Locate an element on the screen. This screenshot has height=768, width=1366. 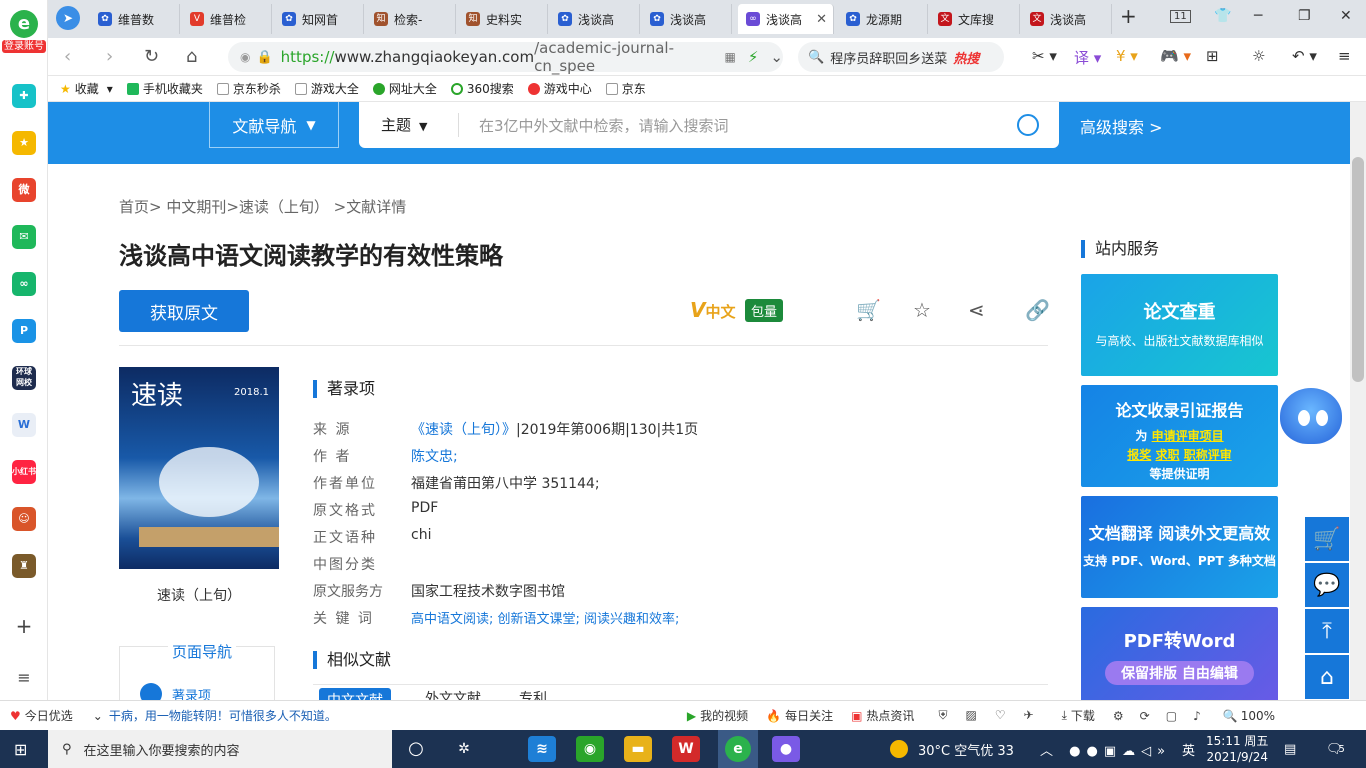
bookmark-item: 游戏中心 is located at coordinates (559, 88).